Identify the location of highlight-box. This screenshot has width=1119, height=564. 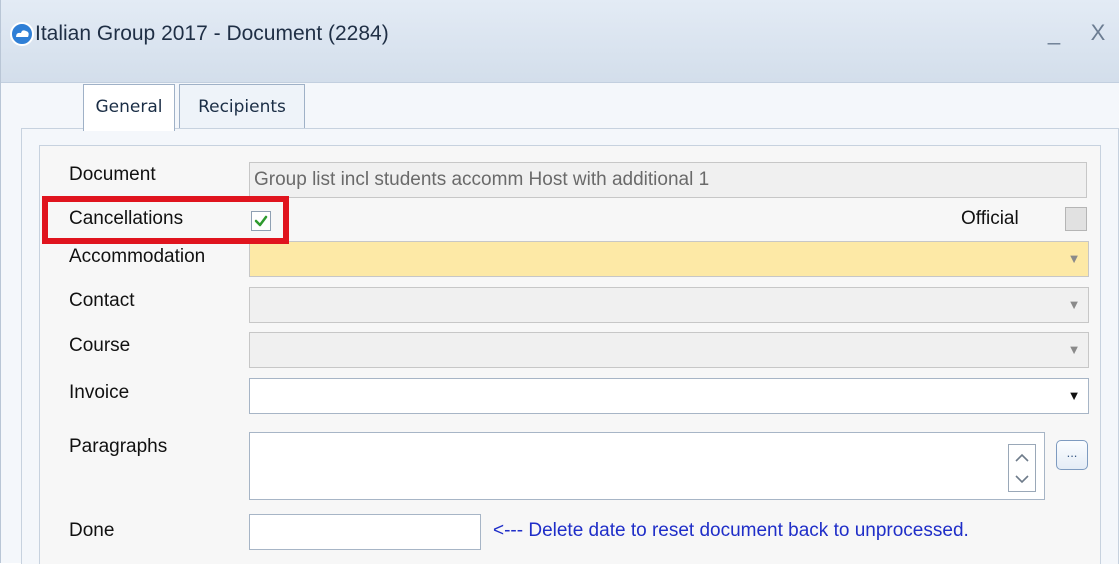
(165, 220).